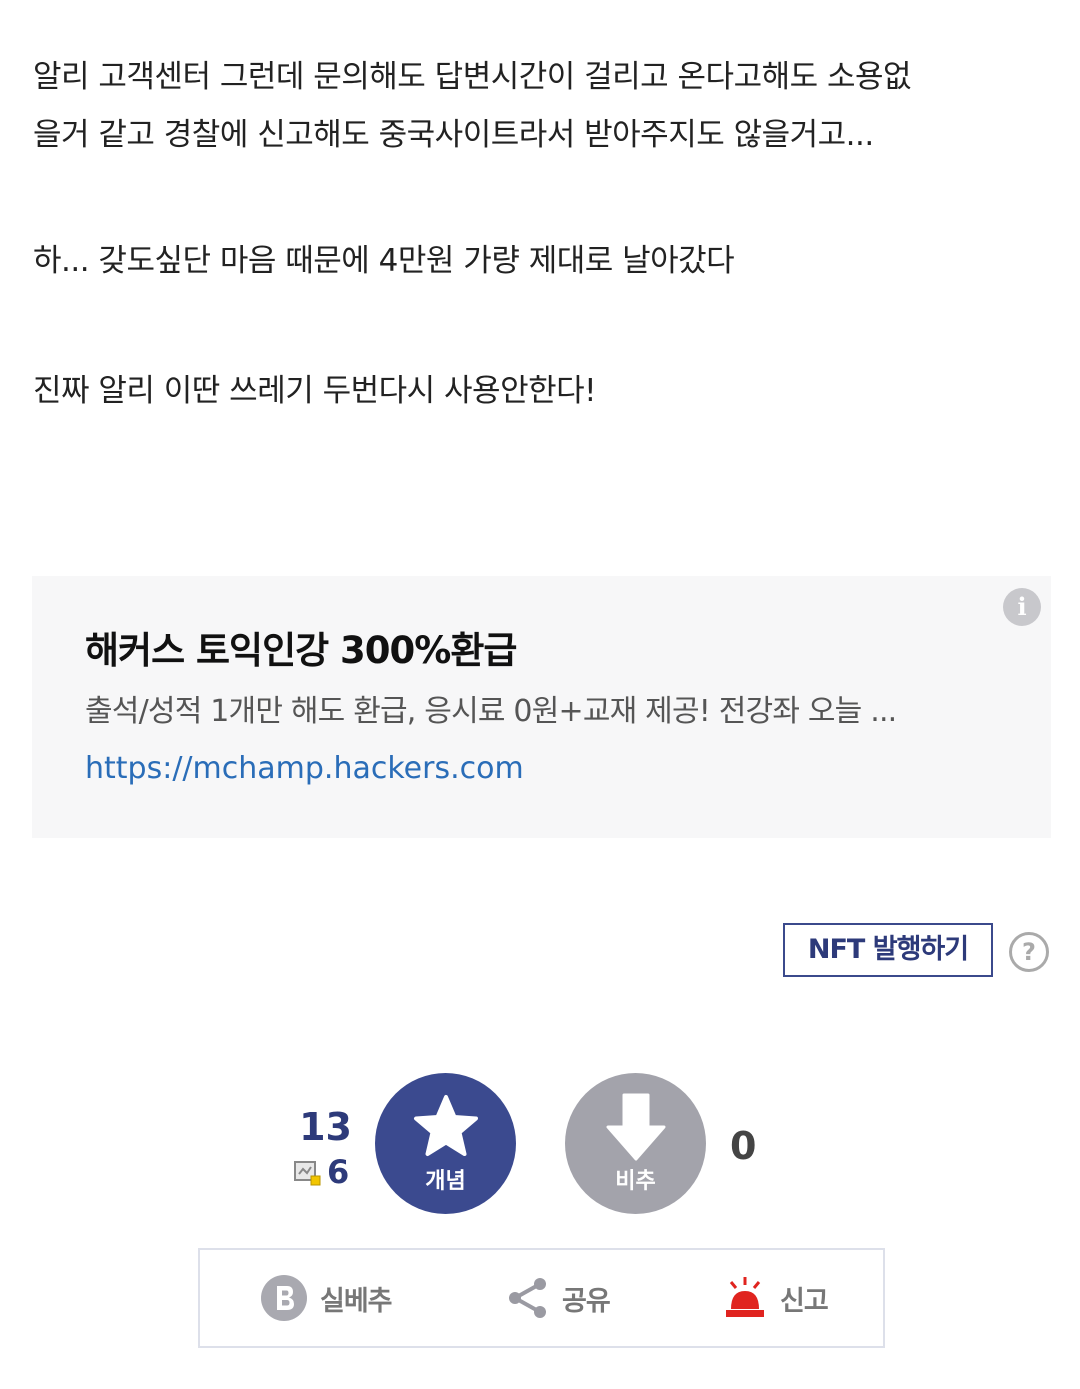 The width and height of the screenshot is (1080, 1389). Describe the element at coordinates (446, 1125) in the screenshot. I see `star-icon` at that location.